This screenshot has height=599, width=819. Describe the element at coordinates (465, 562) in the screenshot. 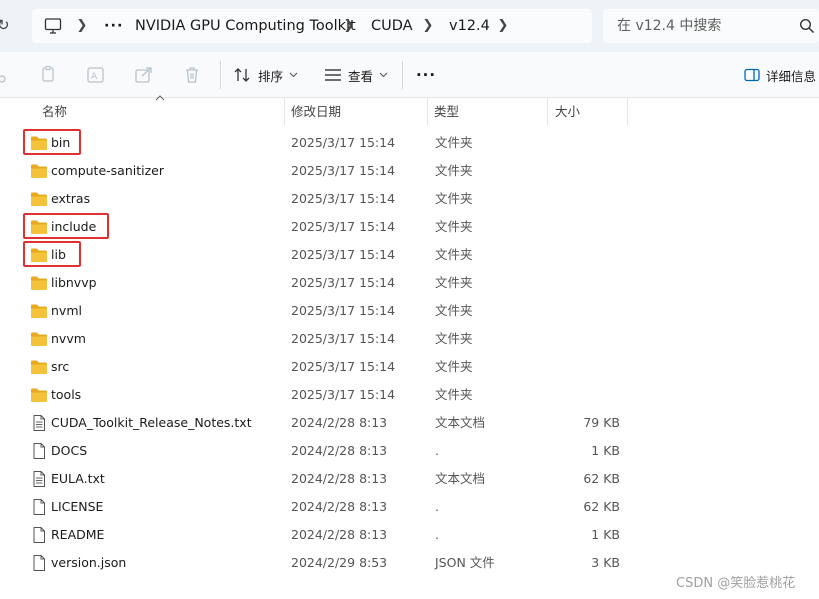

I see `file-type: JSON 文件` at that location.